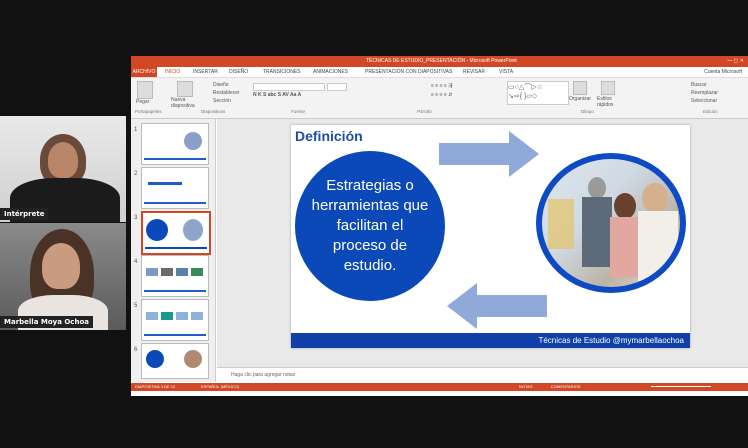  I want to click on photo-content, so click(611, 223).